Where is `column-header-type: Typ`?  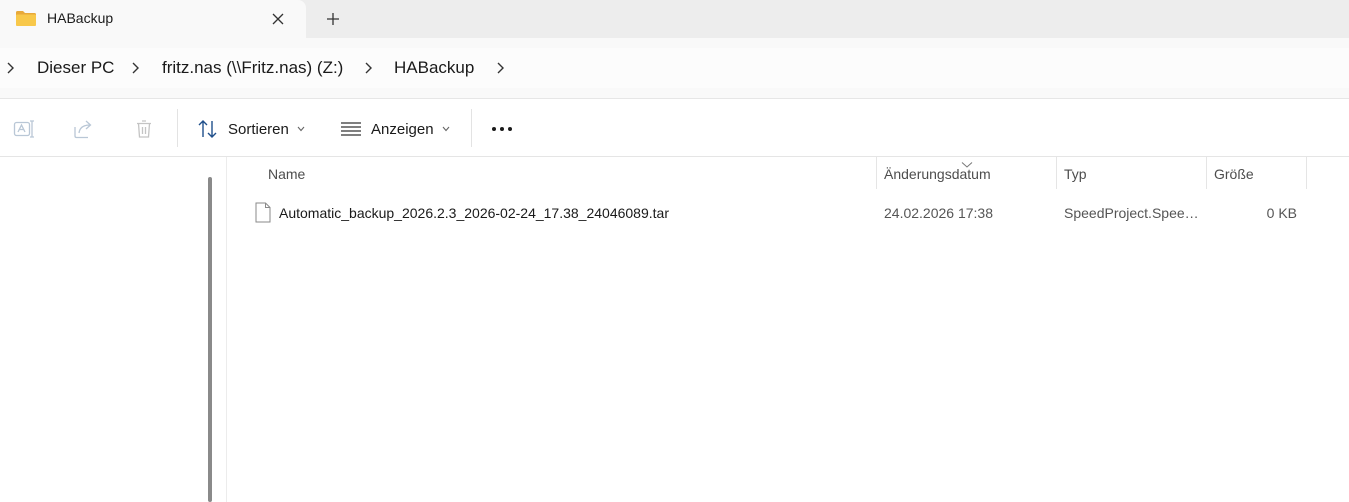
column-header-type: Typ is located at coordinates (1075, 173).